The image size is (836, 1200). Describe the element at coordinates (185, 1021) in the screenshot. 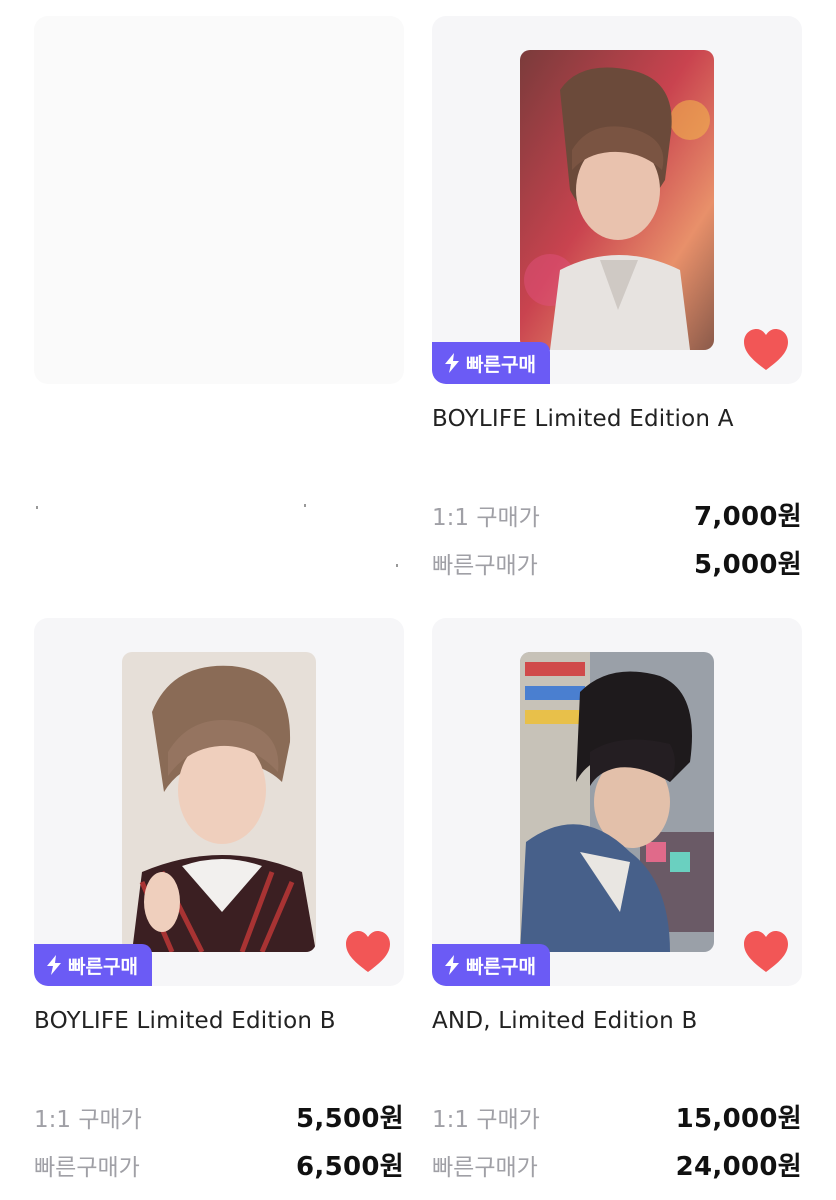

I see `product-title: BOYLIFE Limited Edition B` at that location.